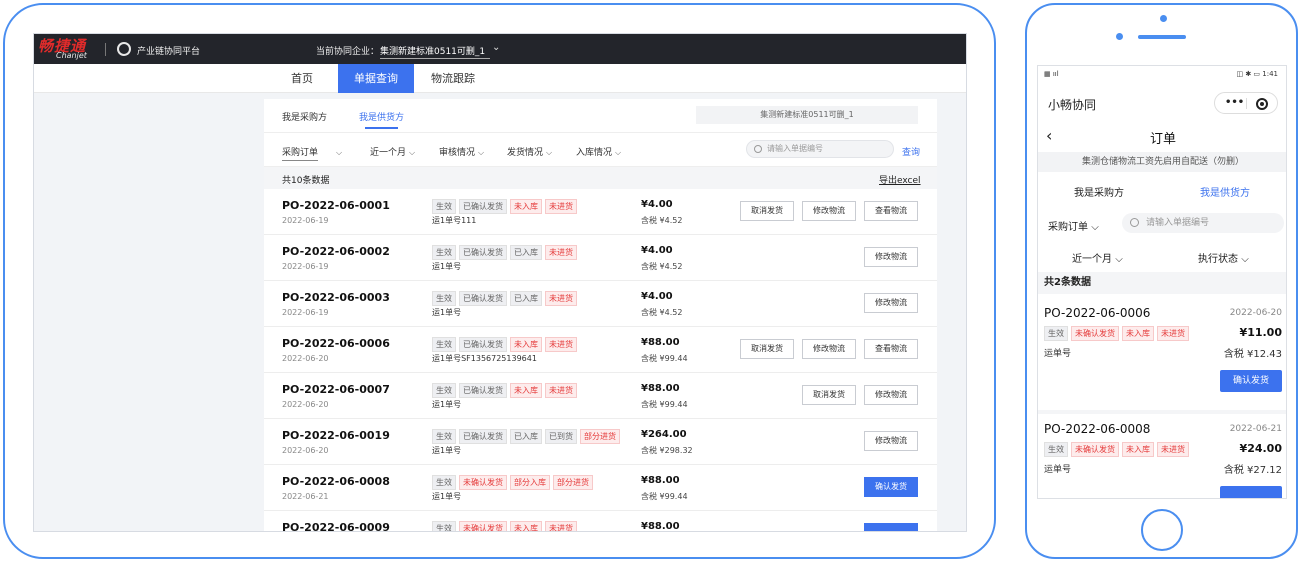 The width and height of the screenshot is (1300, 562). Describe the element at coordinates (336, 435) in the screenshot. I see `po-number: PO-2022-06-0019` at that location.